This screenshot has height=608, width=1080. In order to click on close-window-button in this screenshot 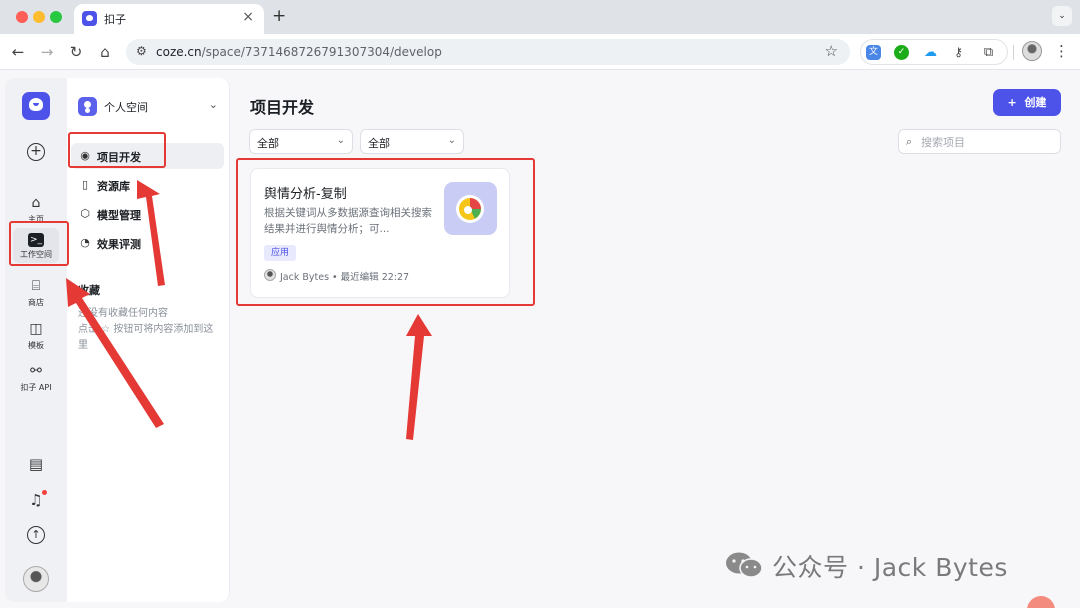, I will do `click(22, 17)`.